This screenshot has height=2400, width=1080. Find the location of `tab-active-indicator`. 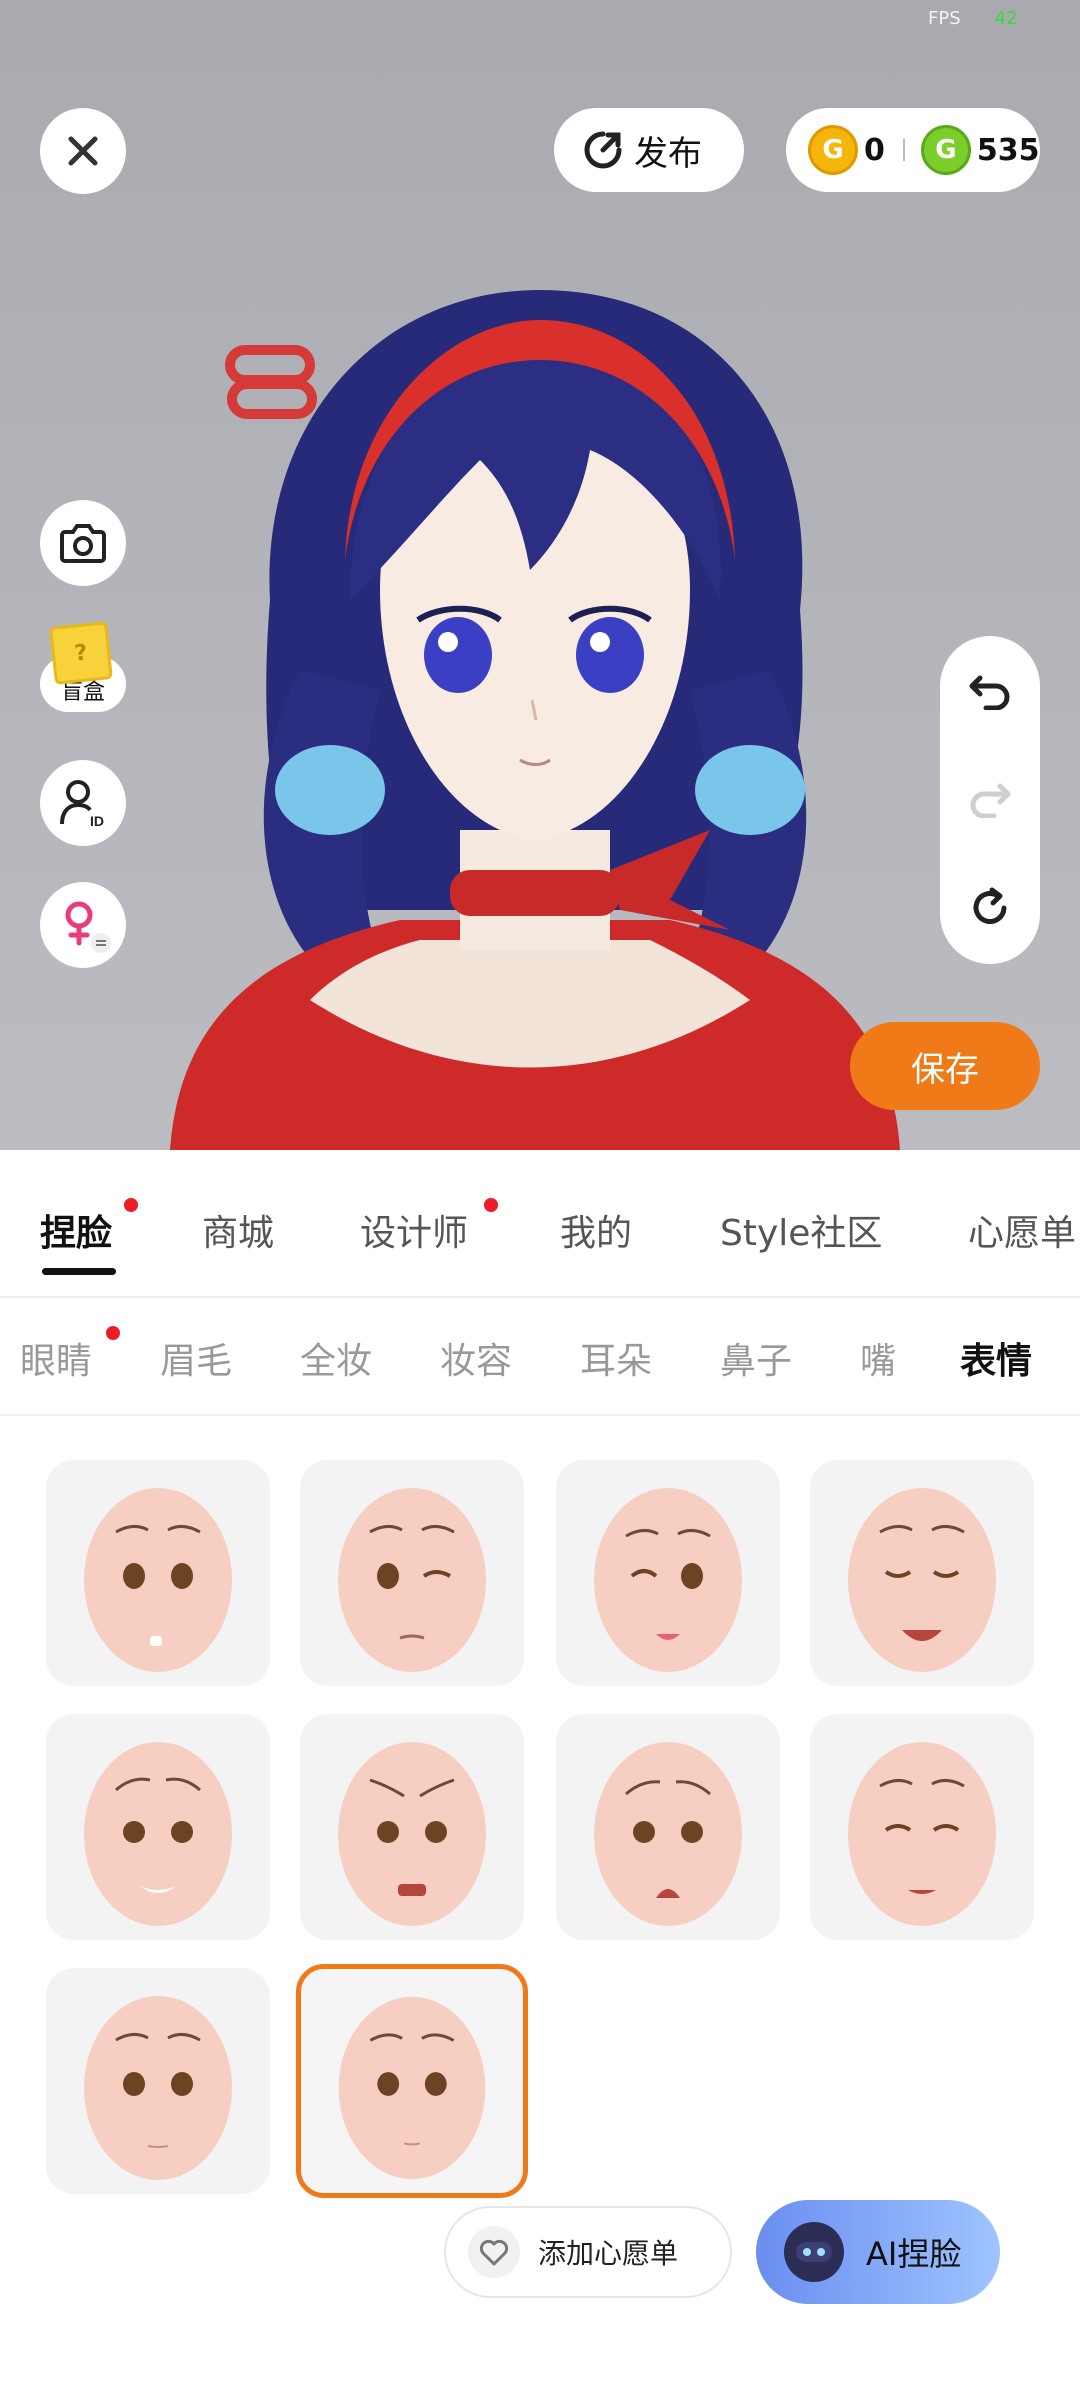

tab-active-indicator is located at coordinates (79, 1271).